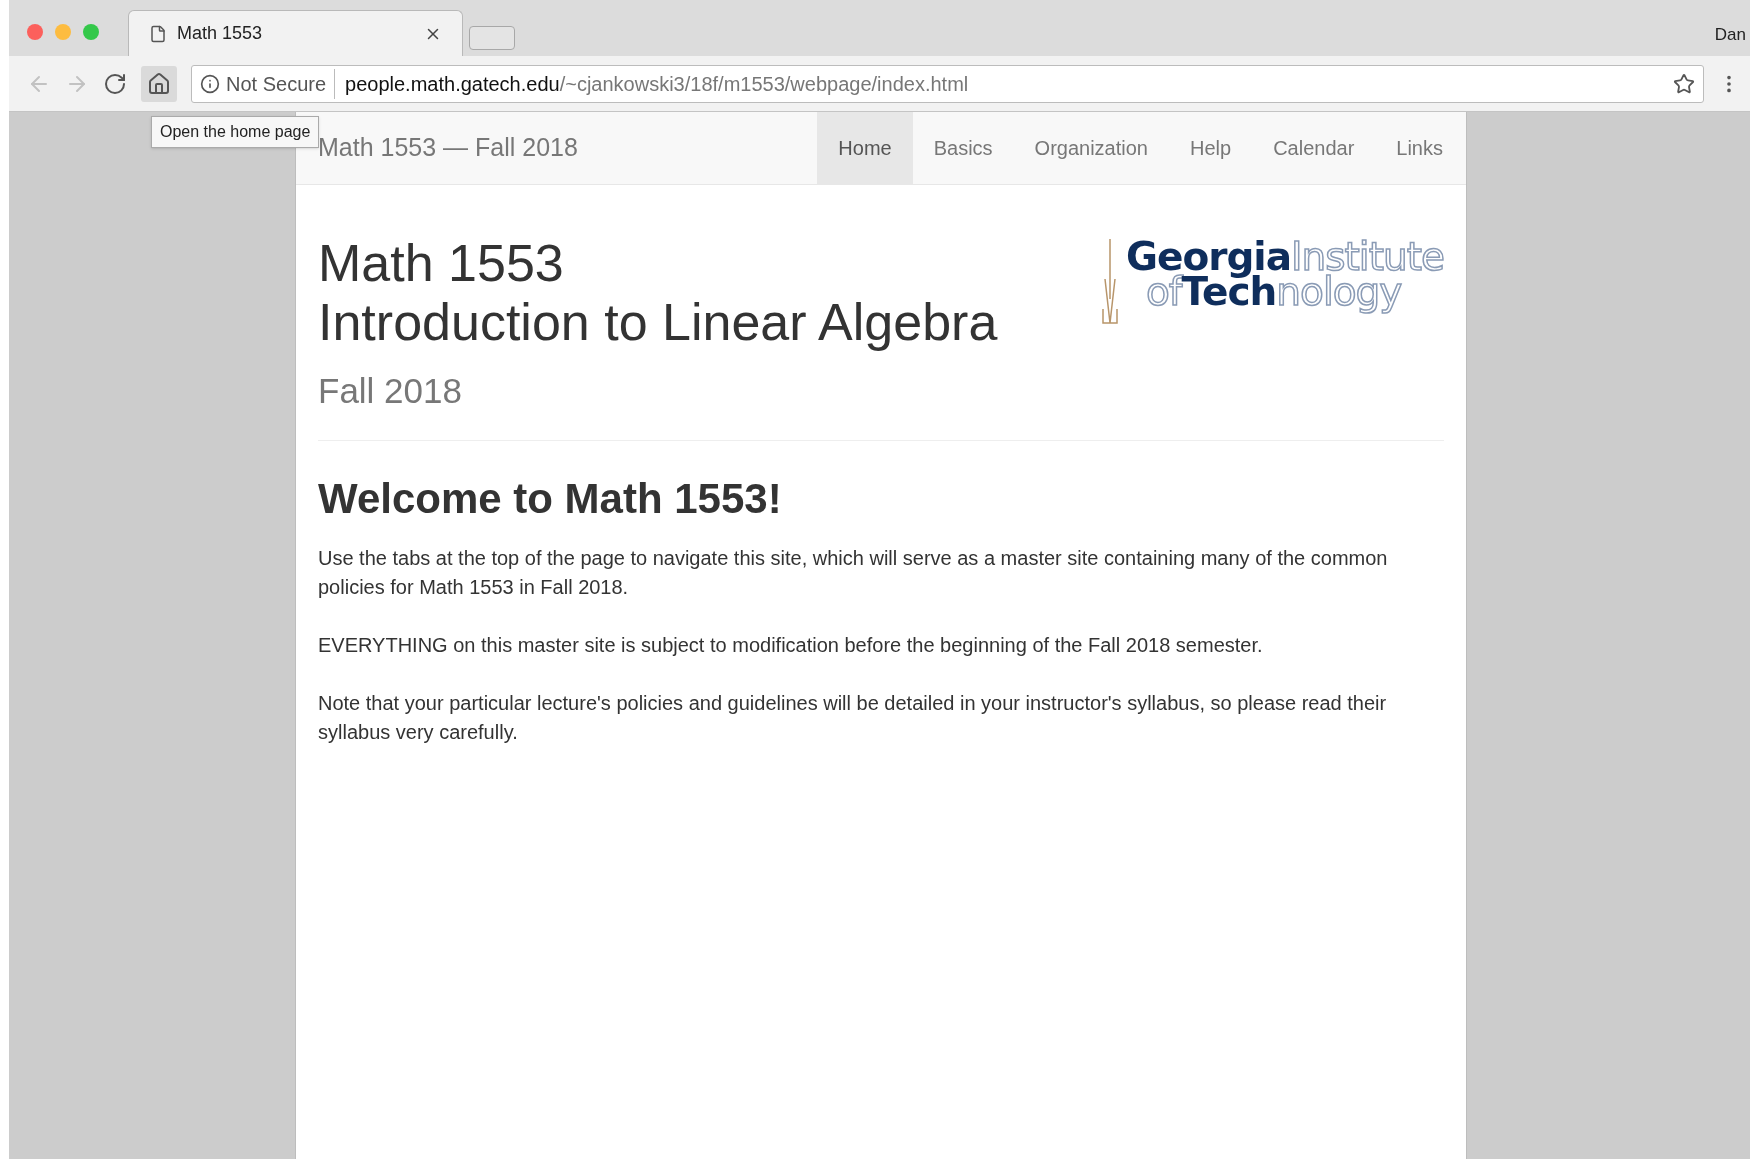  What do you see at coordinates (281, 83) in the screenshot?
I see `security-label: Not Secure` at bounding box center [281, 83].